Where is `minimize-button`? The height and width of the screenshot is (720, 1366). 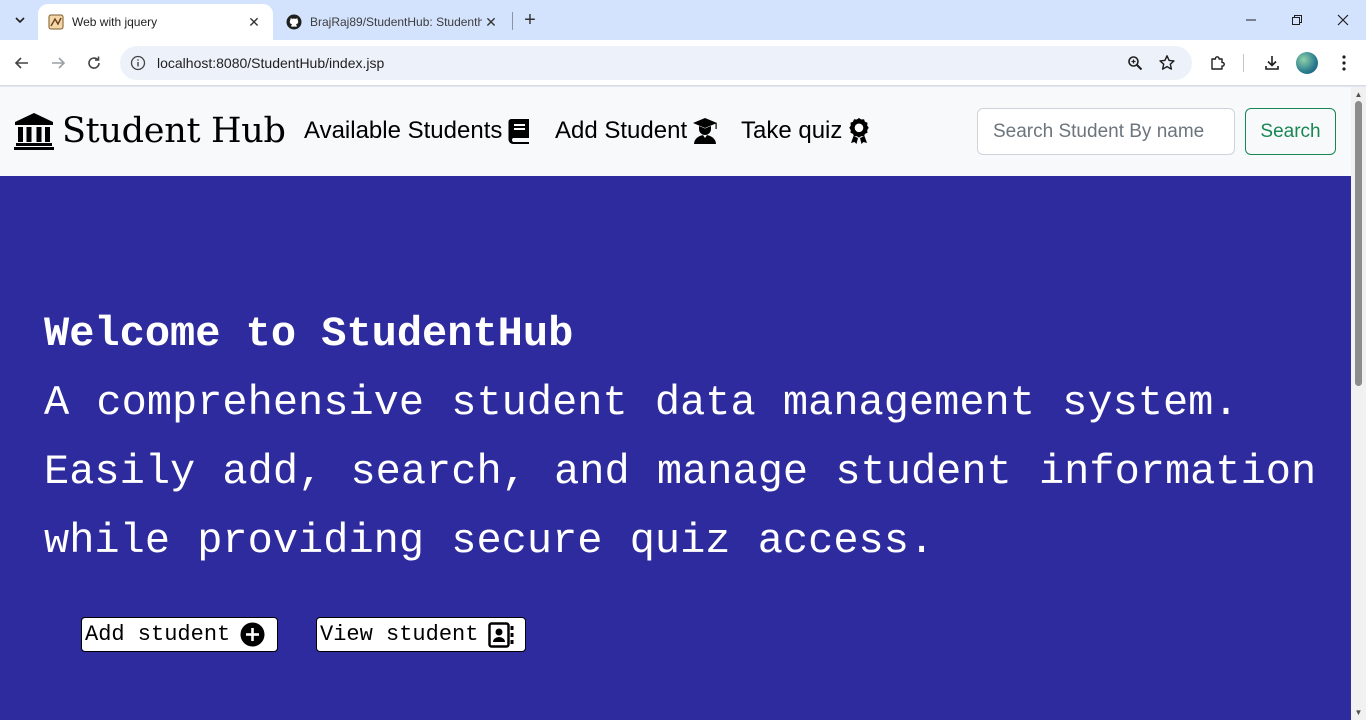
minimize-button is located at coordinates (1251, 20).